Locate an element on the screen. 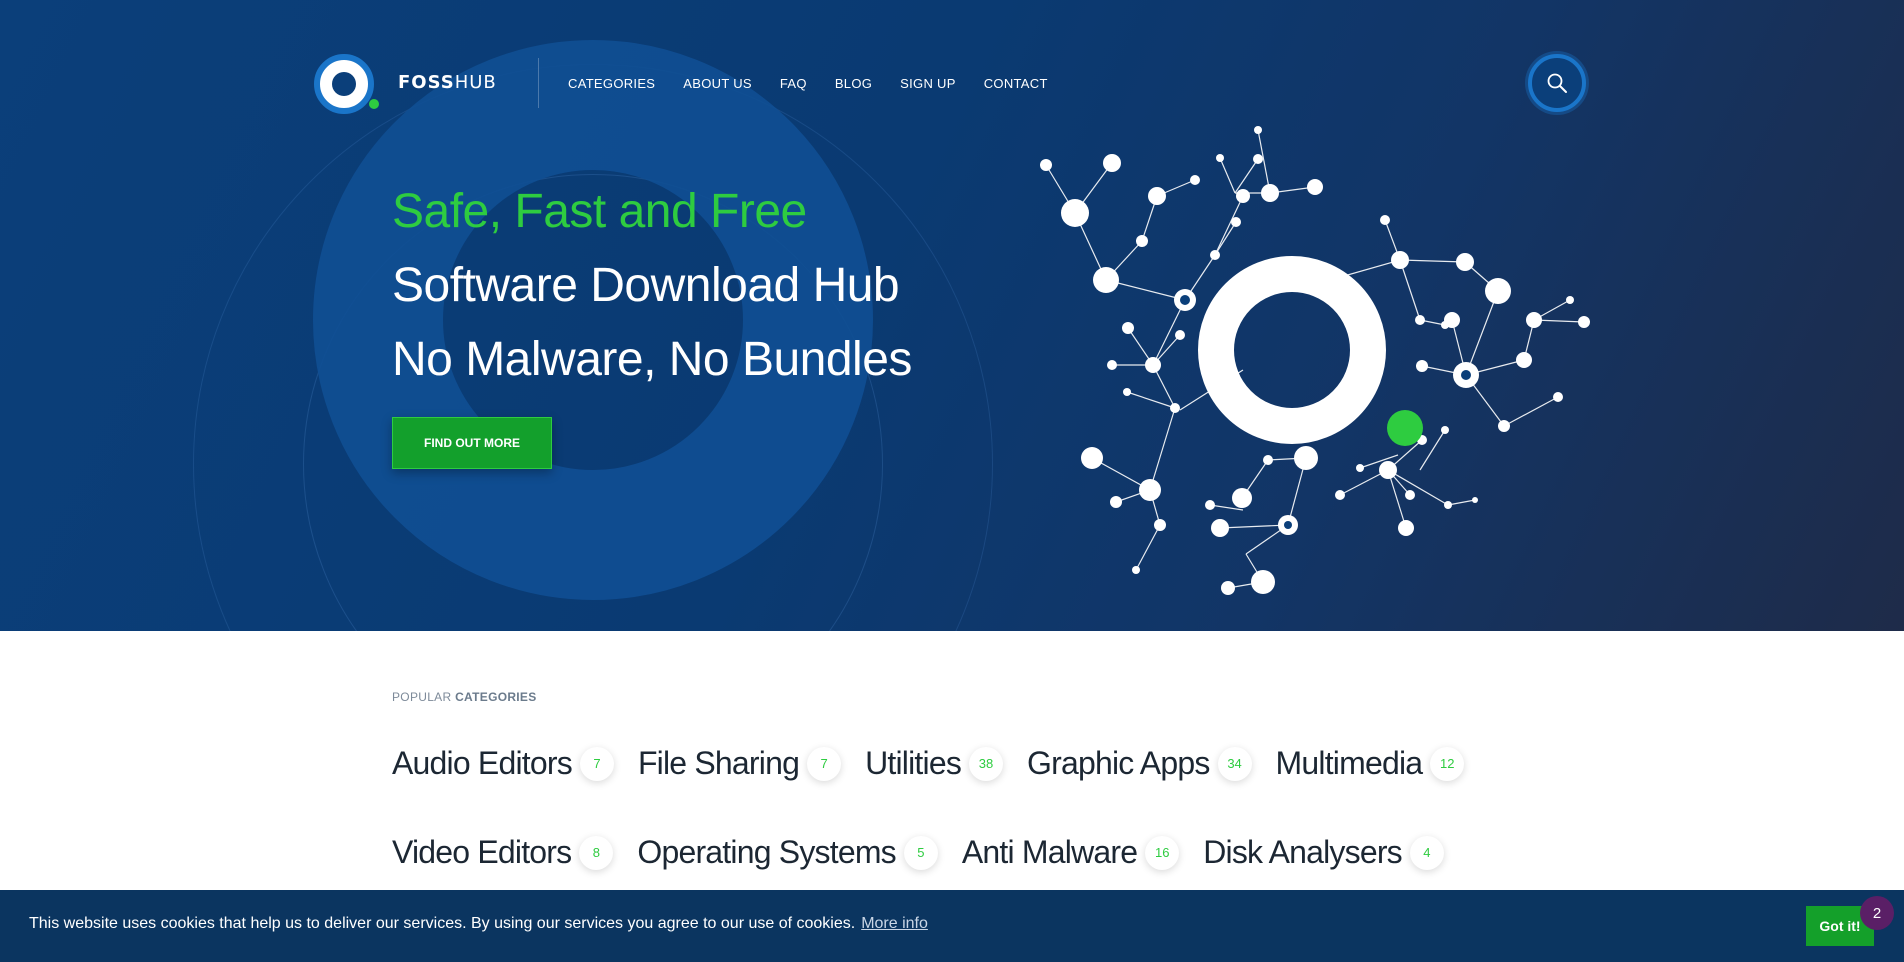 This screenshot has width=1904, height=962. popular-categories-label: POPULAR CATEGORIES is located at coordinates (464, 697).